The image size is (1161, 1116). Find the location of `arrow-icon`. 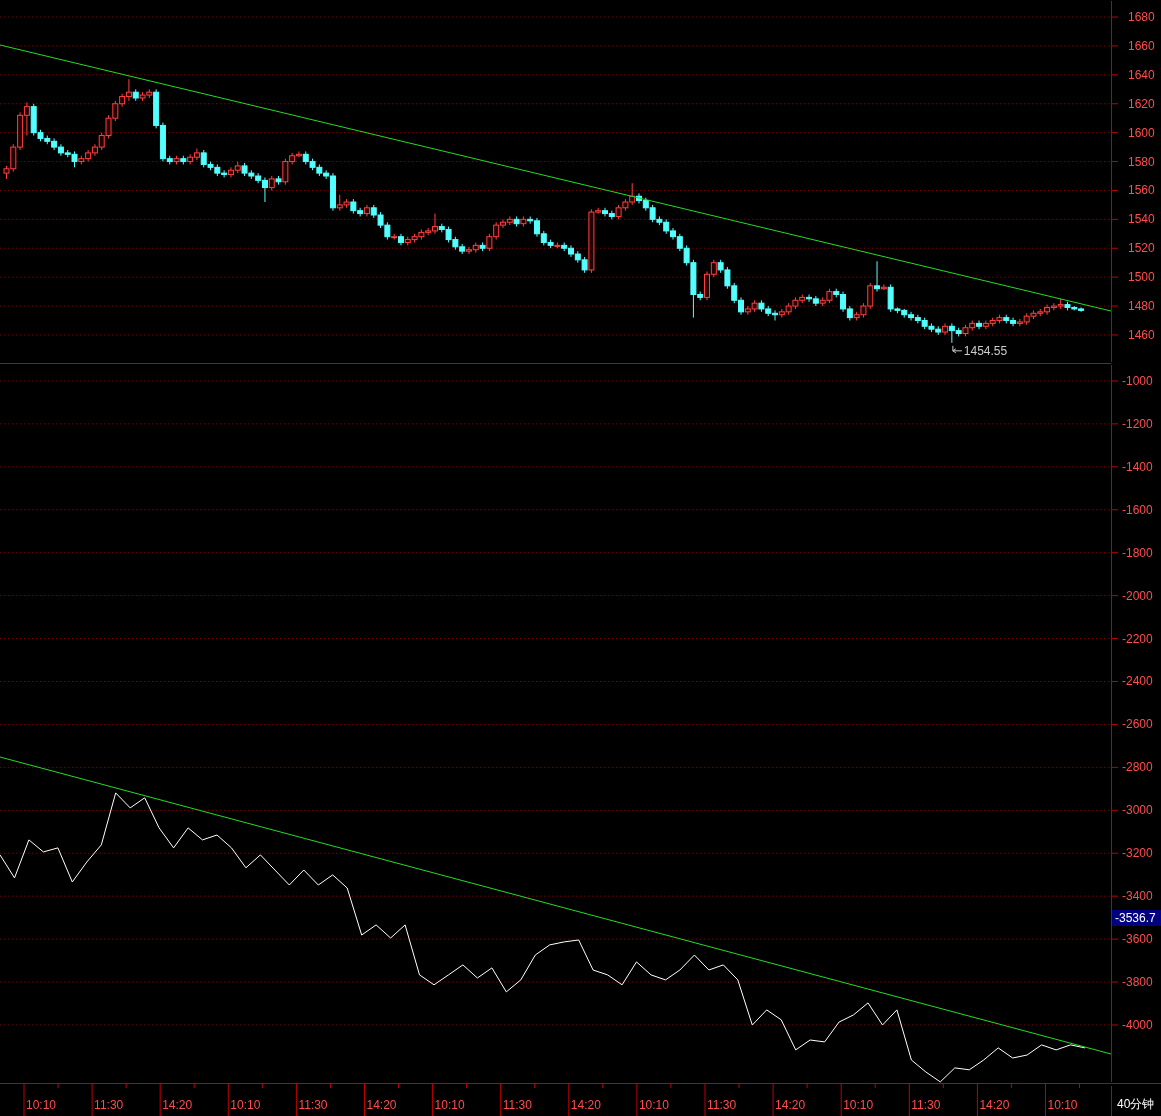

arrow-icon is located at coordinates (957, 349).